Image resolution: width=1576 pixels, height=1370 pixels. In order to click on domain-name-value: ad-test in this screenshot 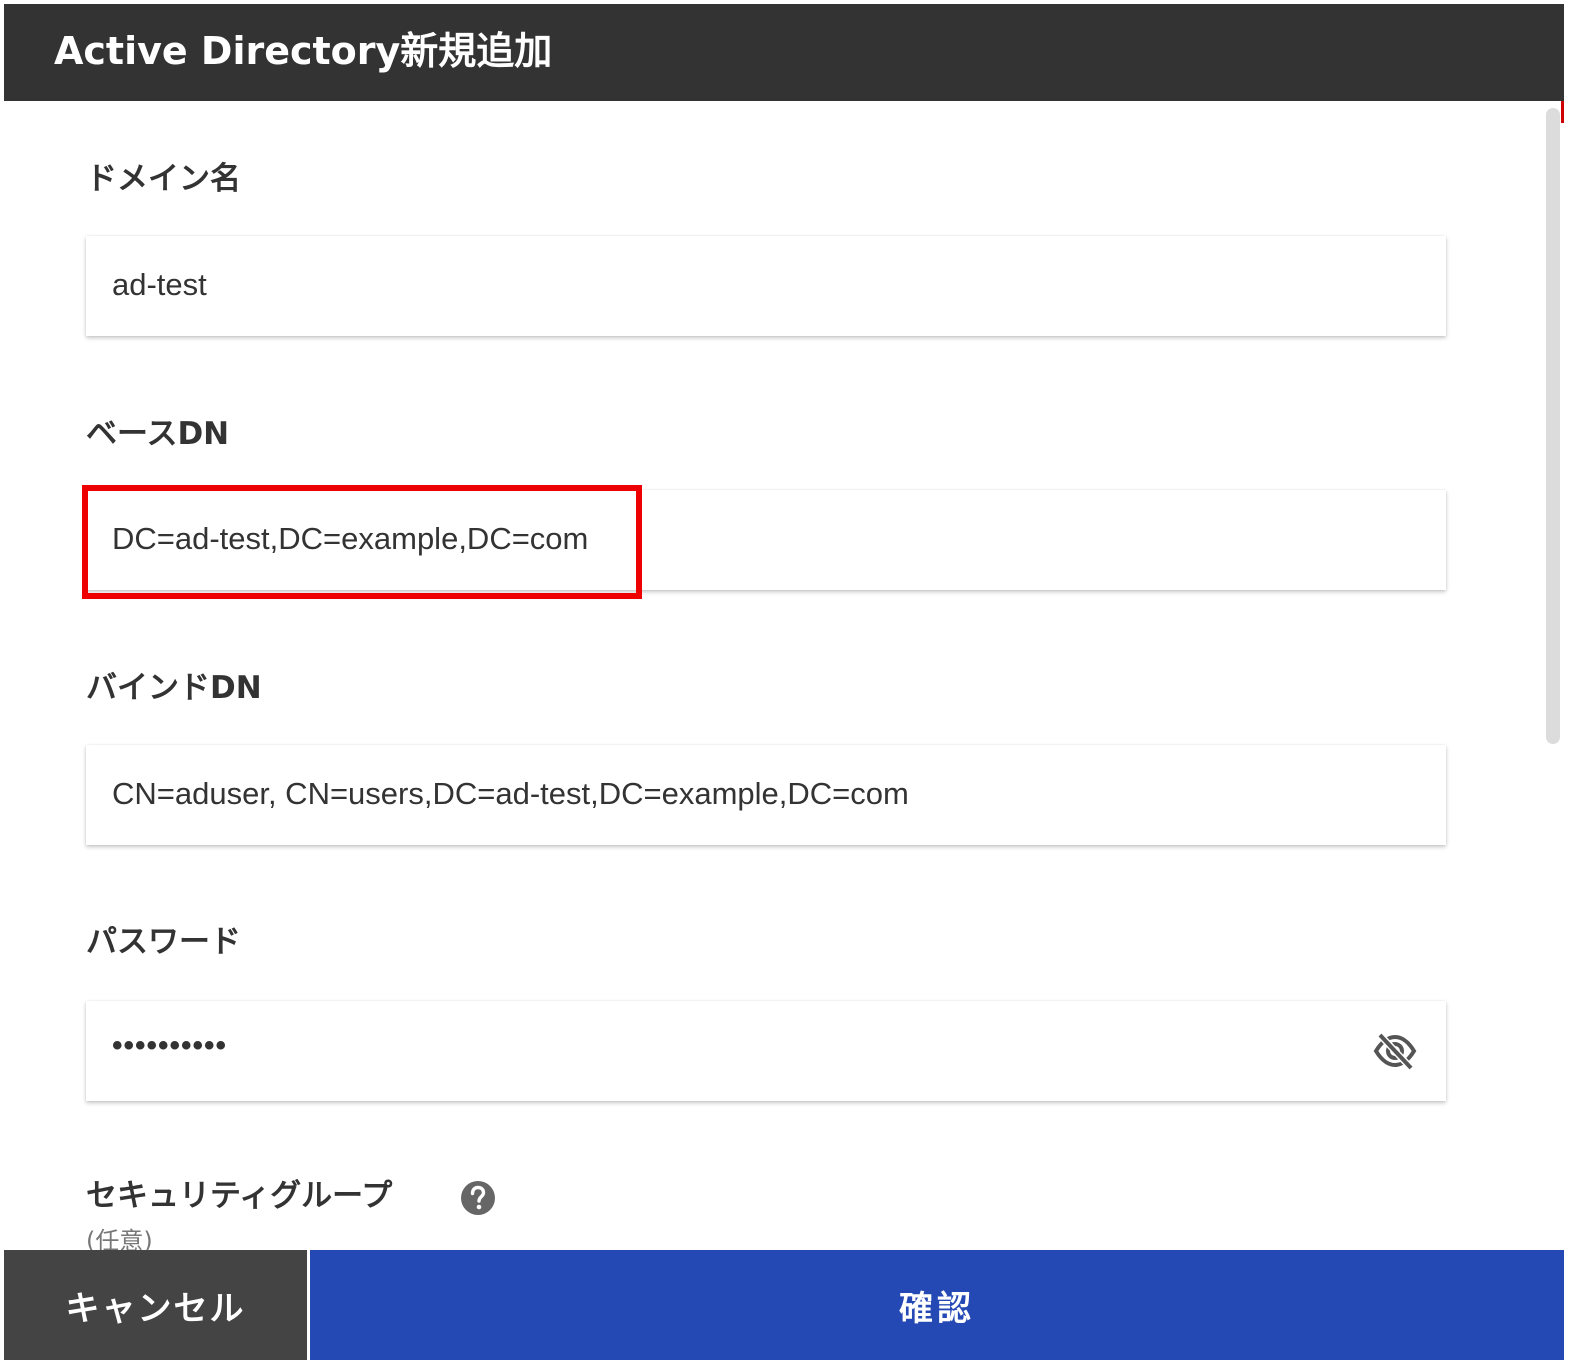, I will do `click(159, 285)`.